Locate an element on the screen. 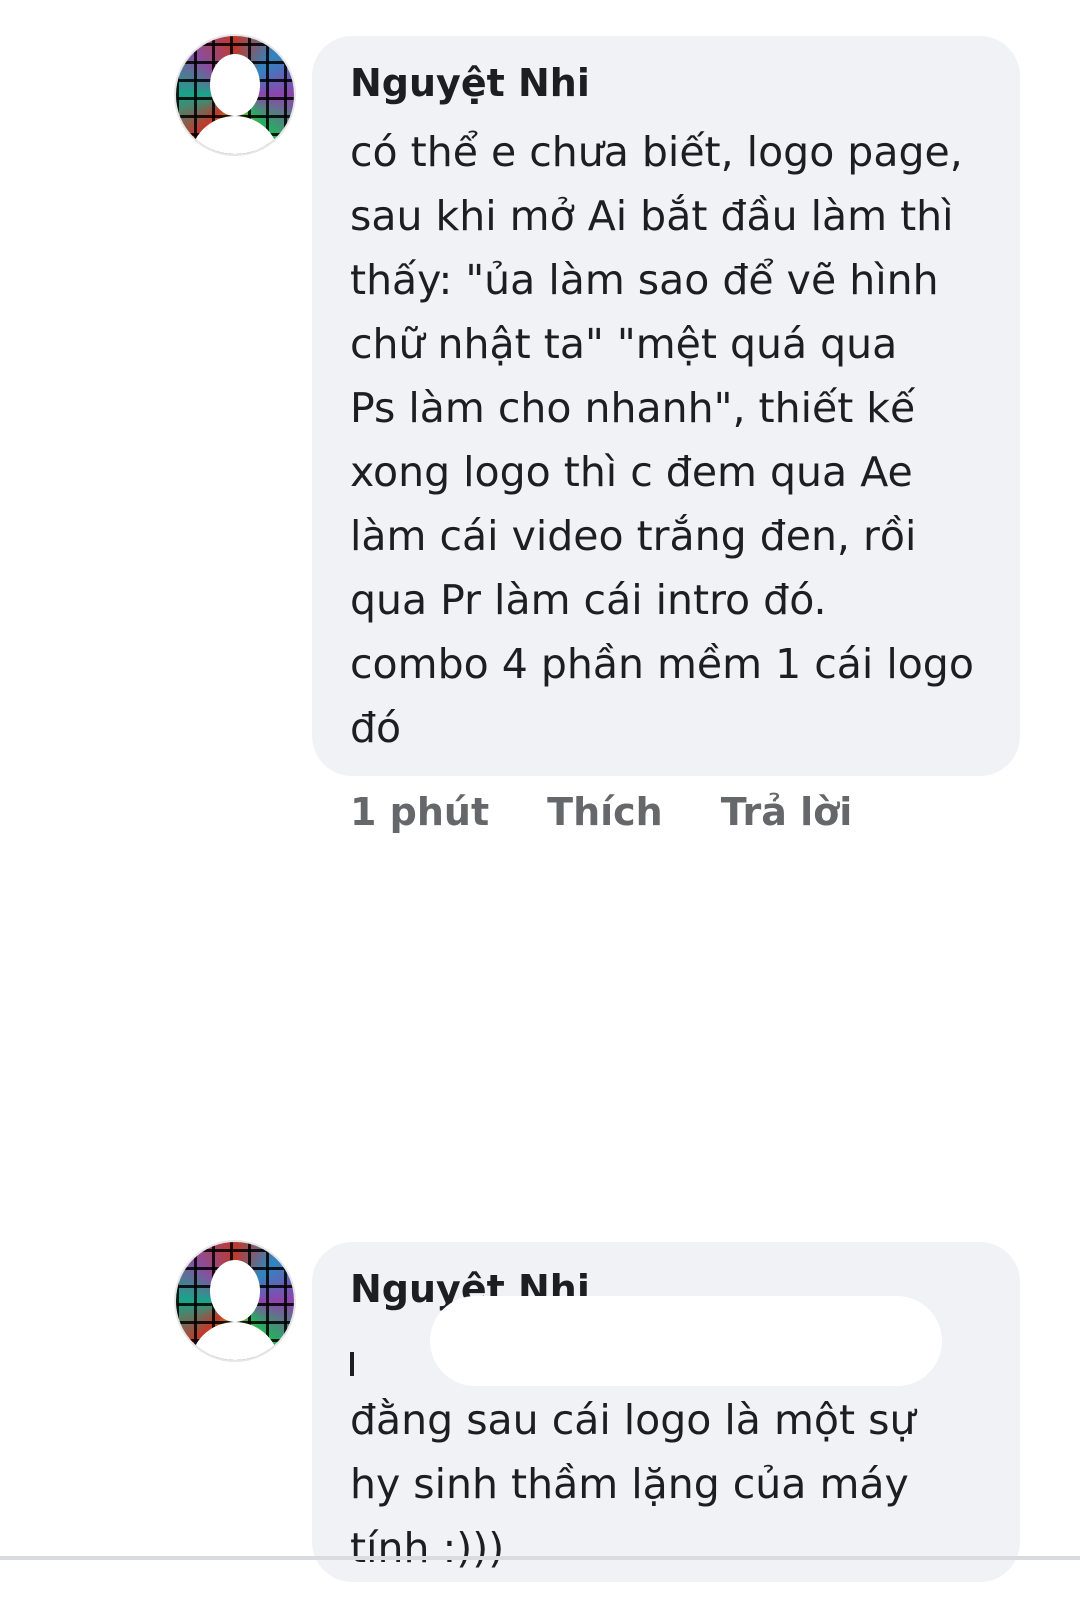  comment-text-line: làm cái video trắng đen, rồi is located at coordinates (633, 536).